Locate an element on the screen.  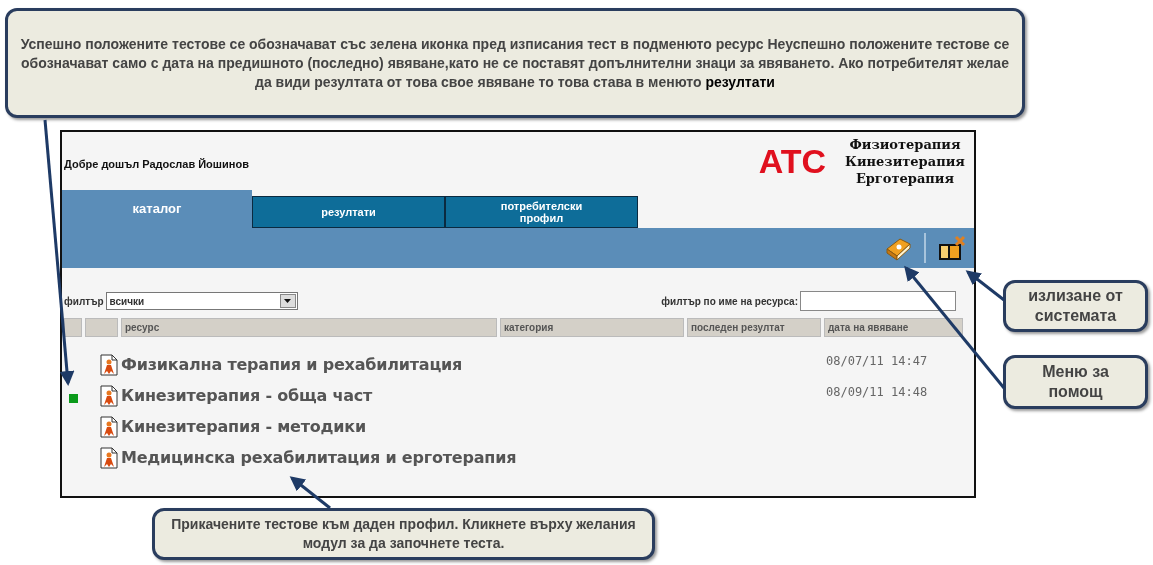
resource-link: Кинезитерапия - обща част is located at coordinates (471, 395).